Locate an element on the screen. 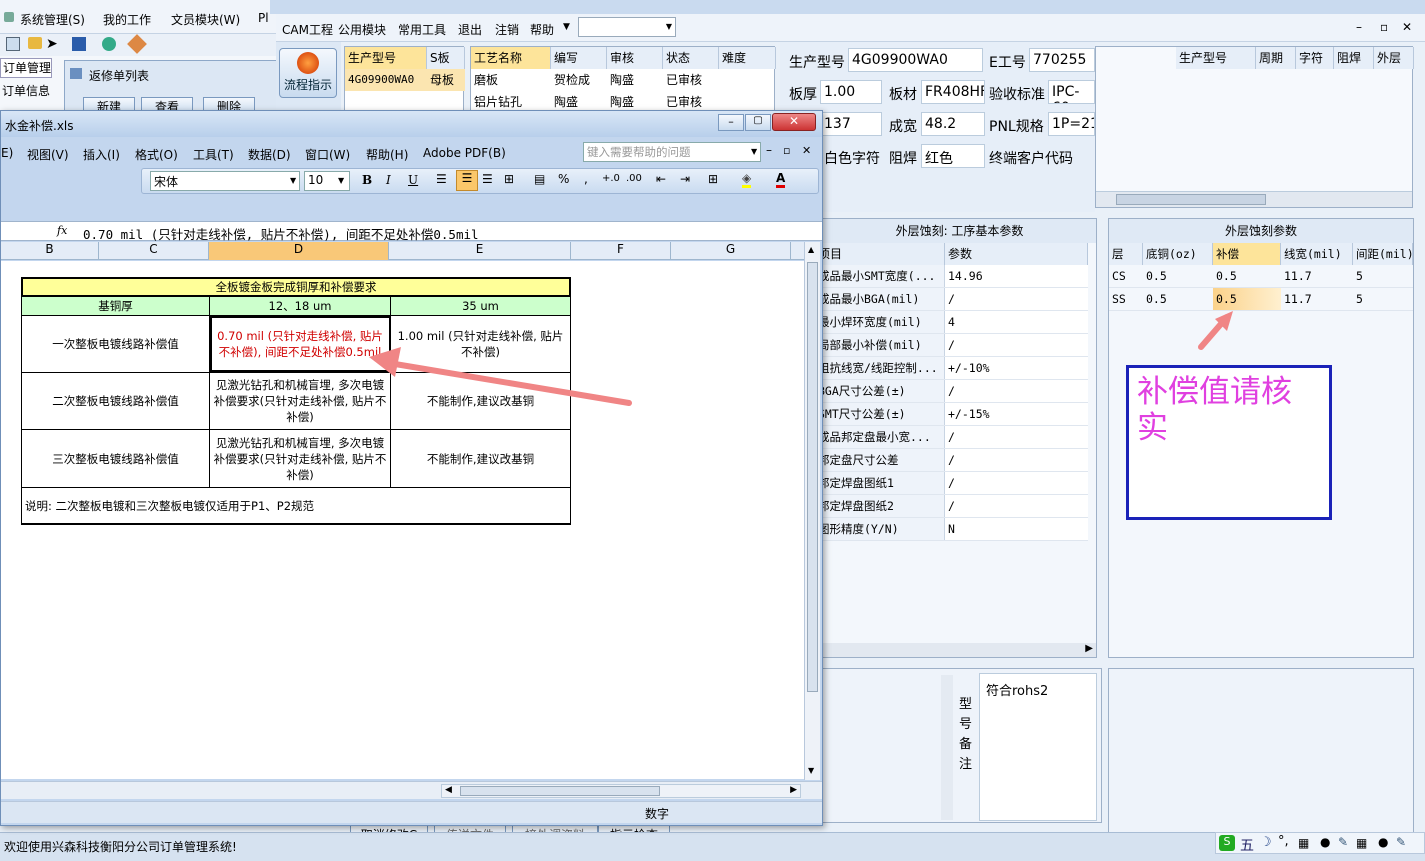 This screenshot has height=861, width=1425. italic-icon: I is located at coordinates (388, 180).